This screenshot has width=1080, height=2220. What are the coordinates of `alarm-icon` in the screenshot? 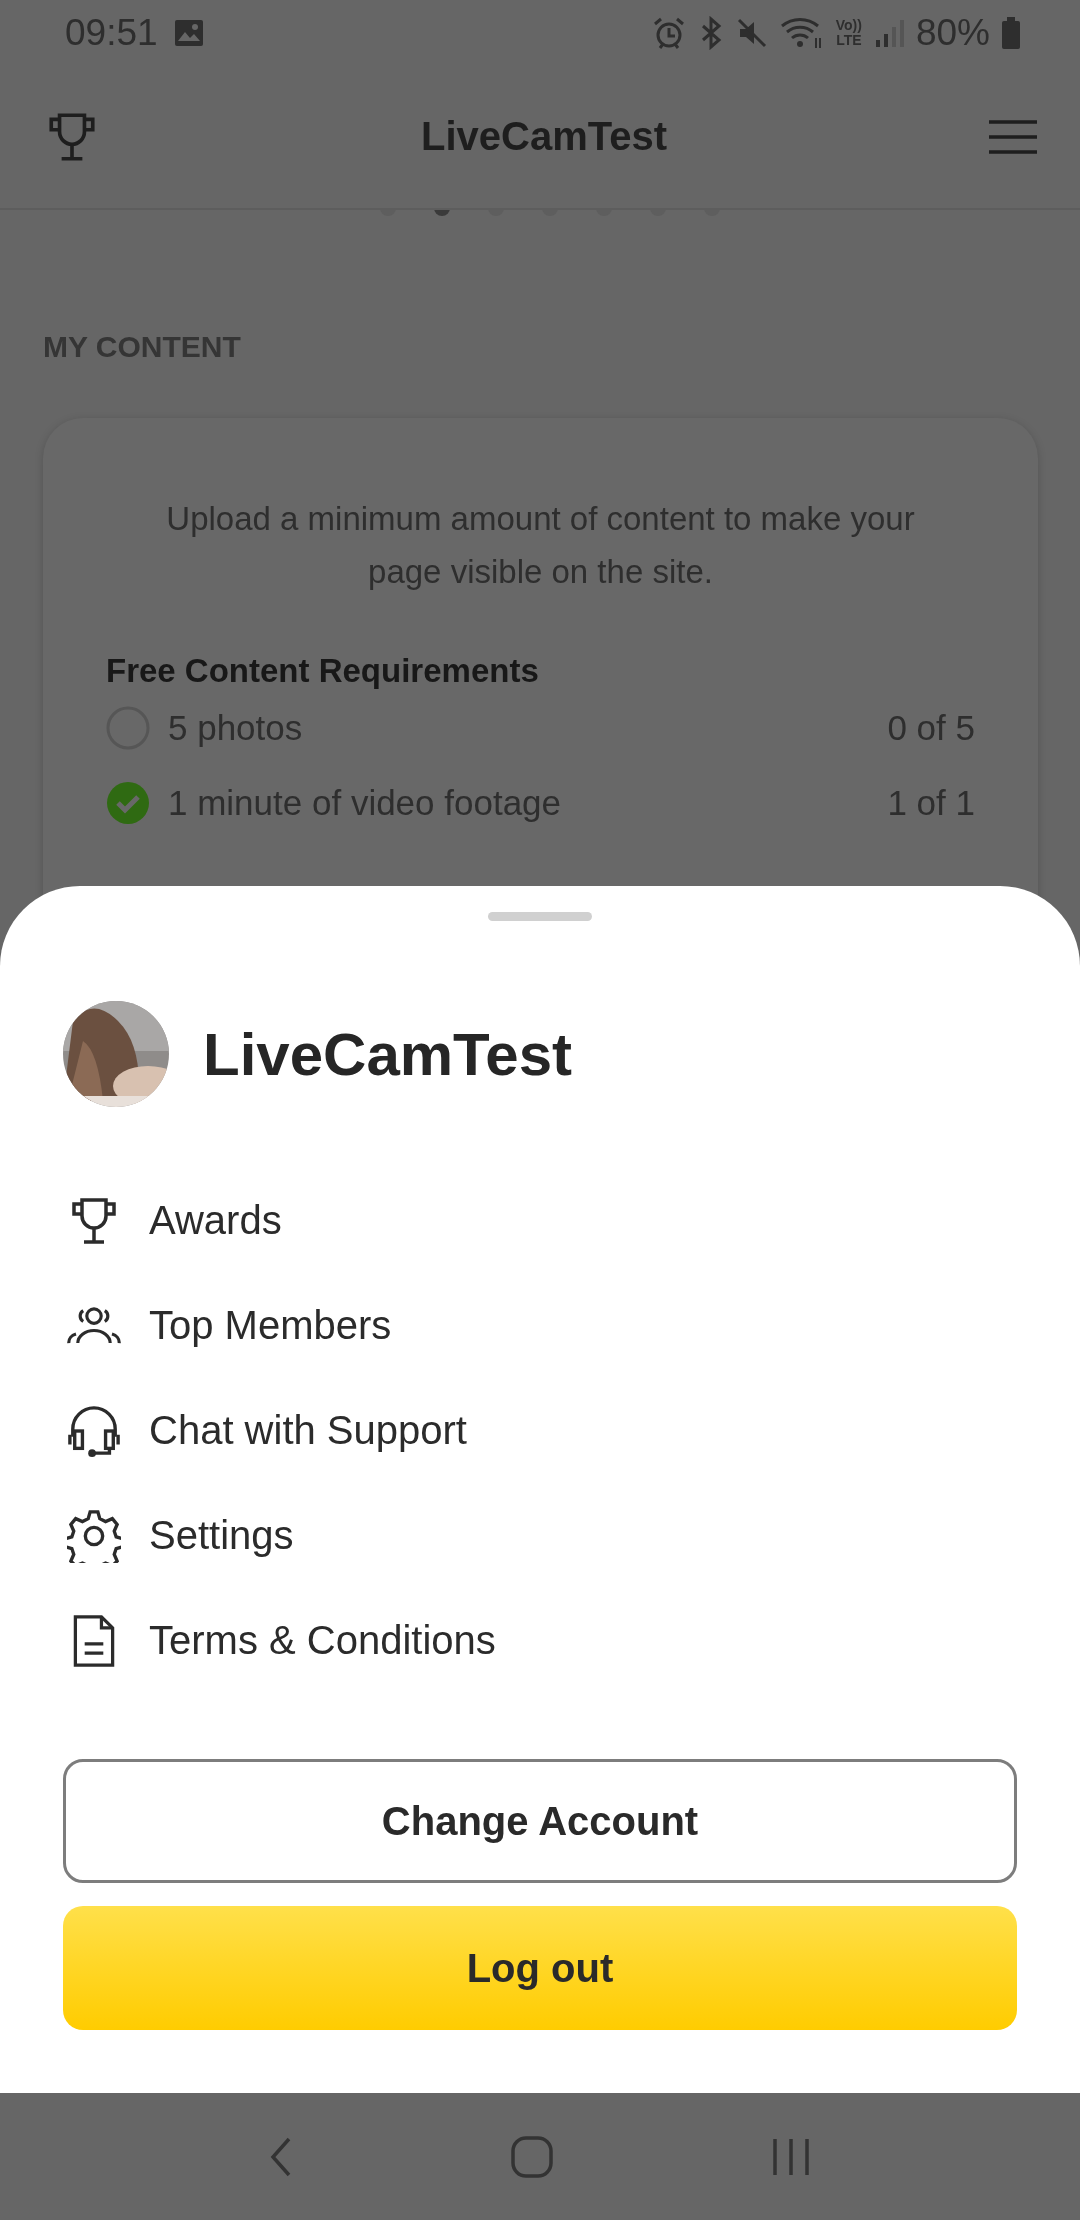 It's located at (668, 32).